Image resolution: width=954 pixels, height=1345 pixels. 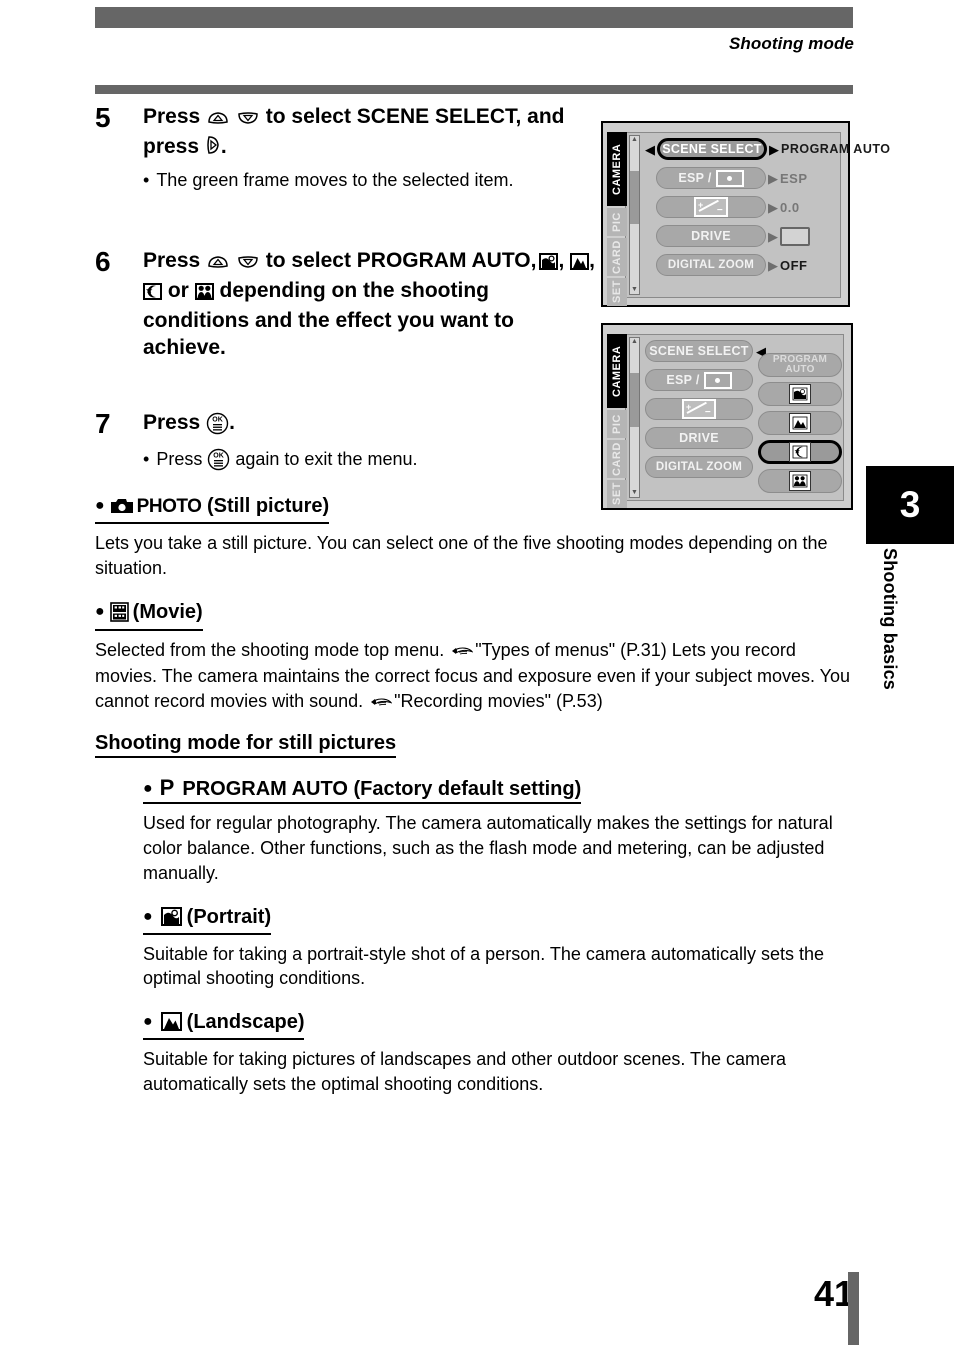 I want to click on header-rule-bar, so click(x=474, y=89).